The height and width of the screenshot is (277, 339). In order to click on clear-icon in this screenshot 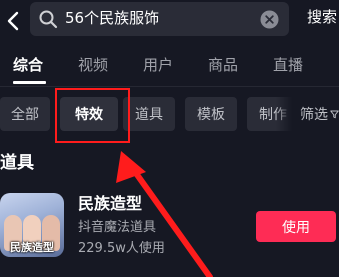, I will do `click(269, 19)`.